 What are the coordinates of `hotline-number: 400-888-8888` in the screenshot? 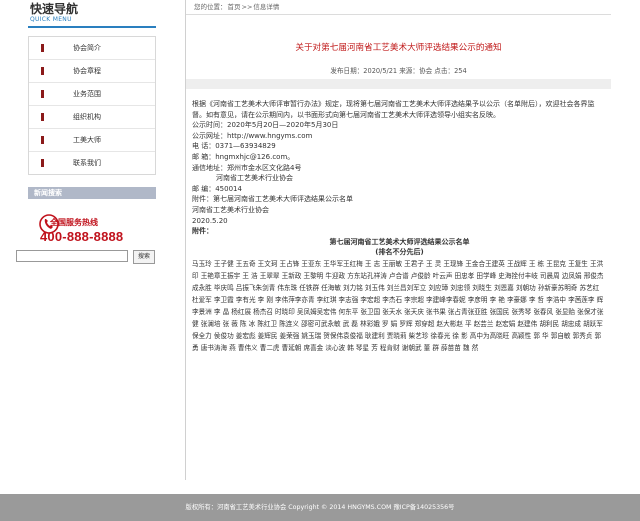 It's located at (82, 236).